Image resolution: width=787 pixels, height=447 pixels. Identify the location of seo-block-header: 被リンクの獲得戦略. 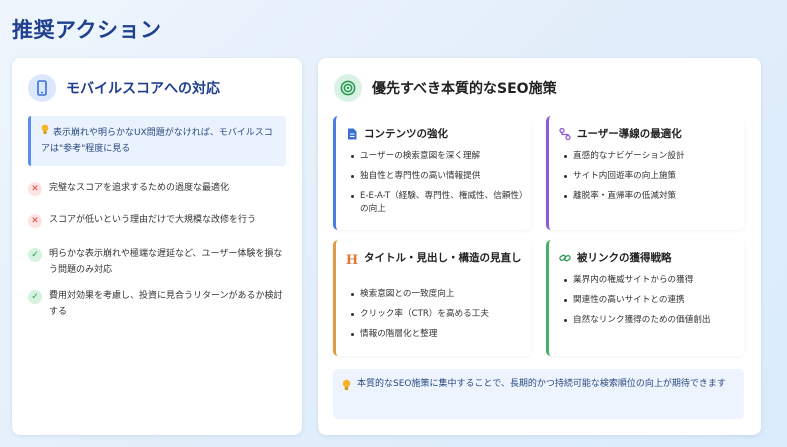
(649, 258).